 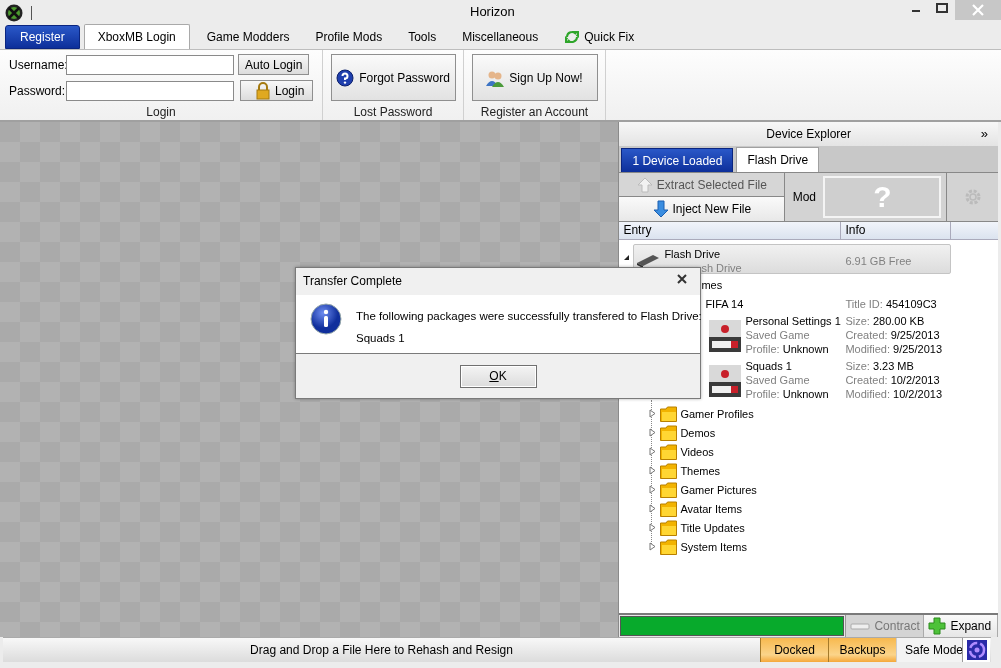 I want to click on mod-label: Mod, so click(x=804, y=197).